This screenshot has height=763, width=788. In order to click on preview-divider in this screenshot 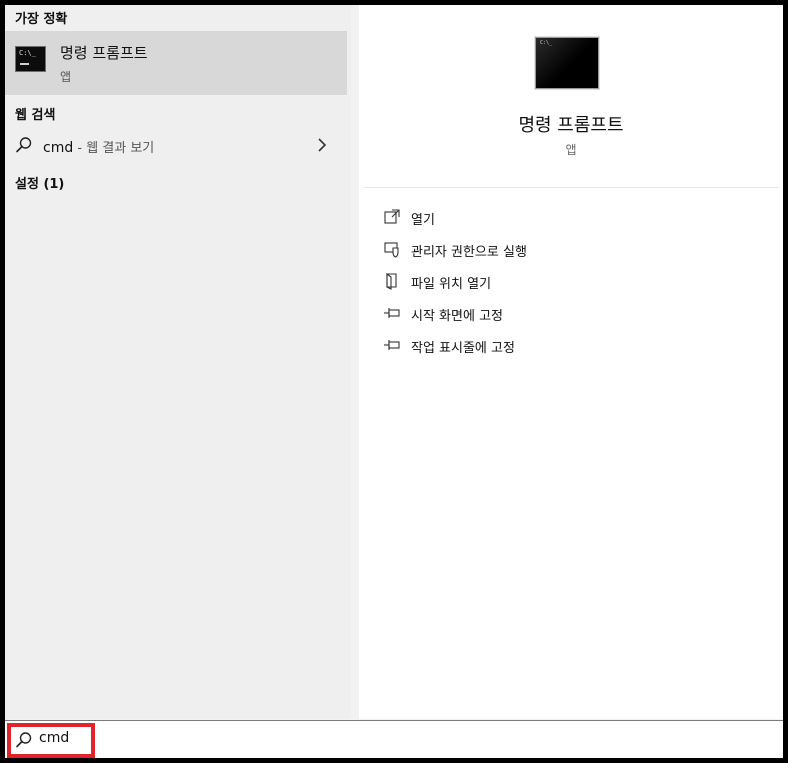, I will do `click(571, 187)`.